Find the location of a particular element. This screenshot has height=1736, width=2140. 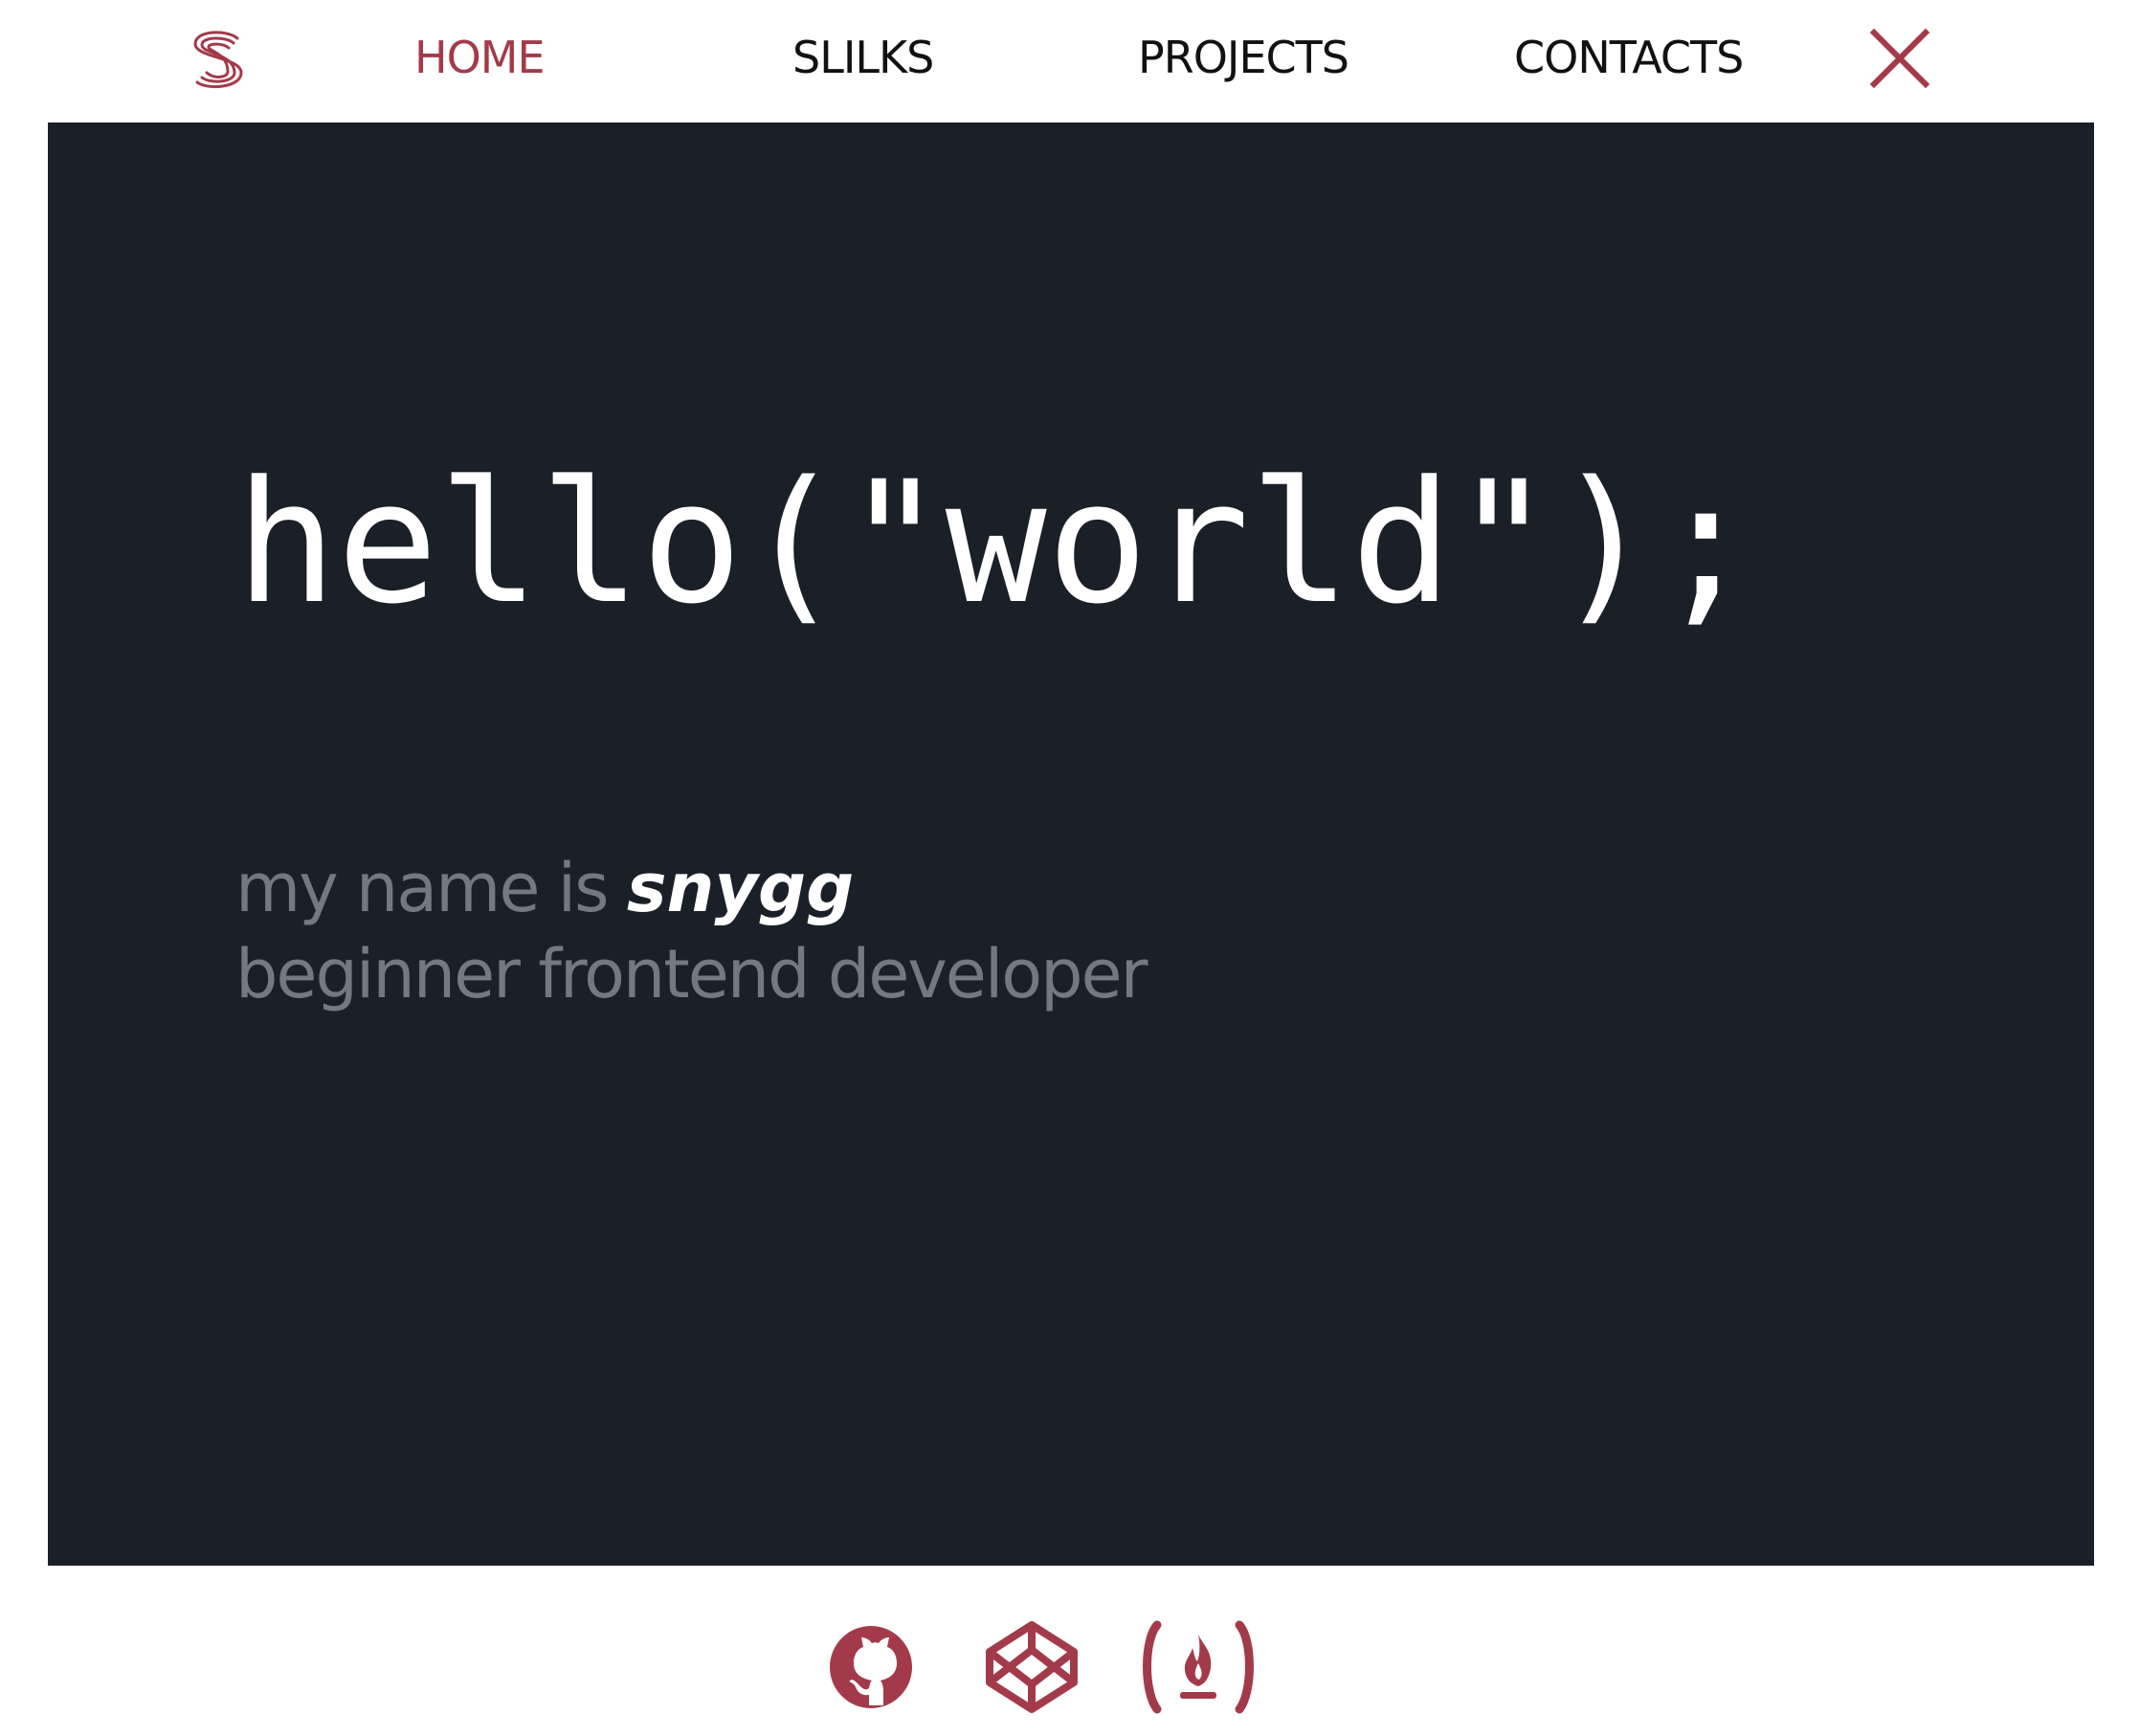

nav-link-contacts: CONTACTS is located at coordinates (1629, 57).